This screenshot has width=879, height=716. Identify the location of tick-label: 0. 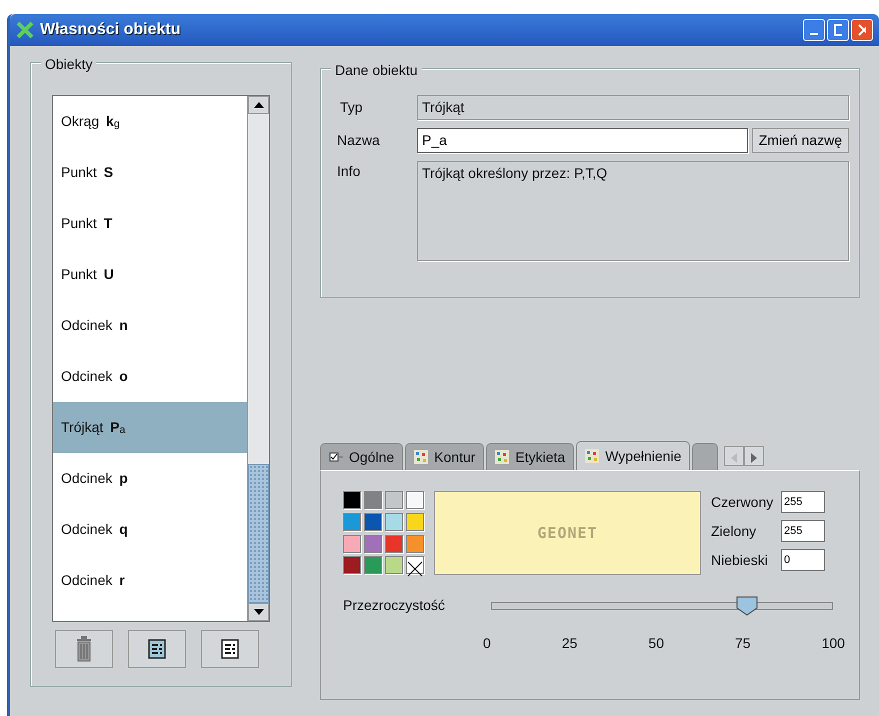
(487, 643).